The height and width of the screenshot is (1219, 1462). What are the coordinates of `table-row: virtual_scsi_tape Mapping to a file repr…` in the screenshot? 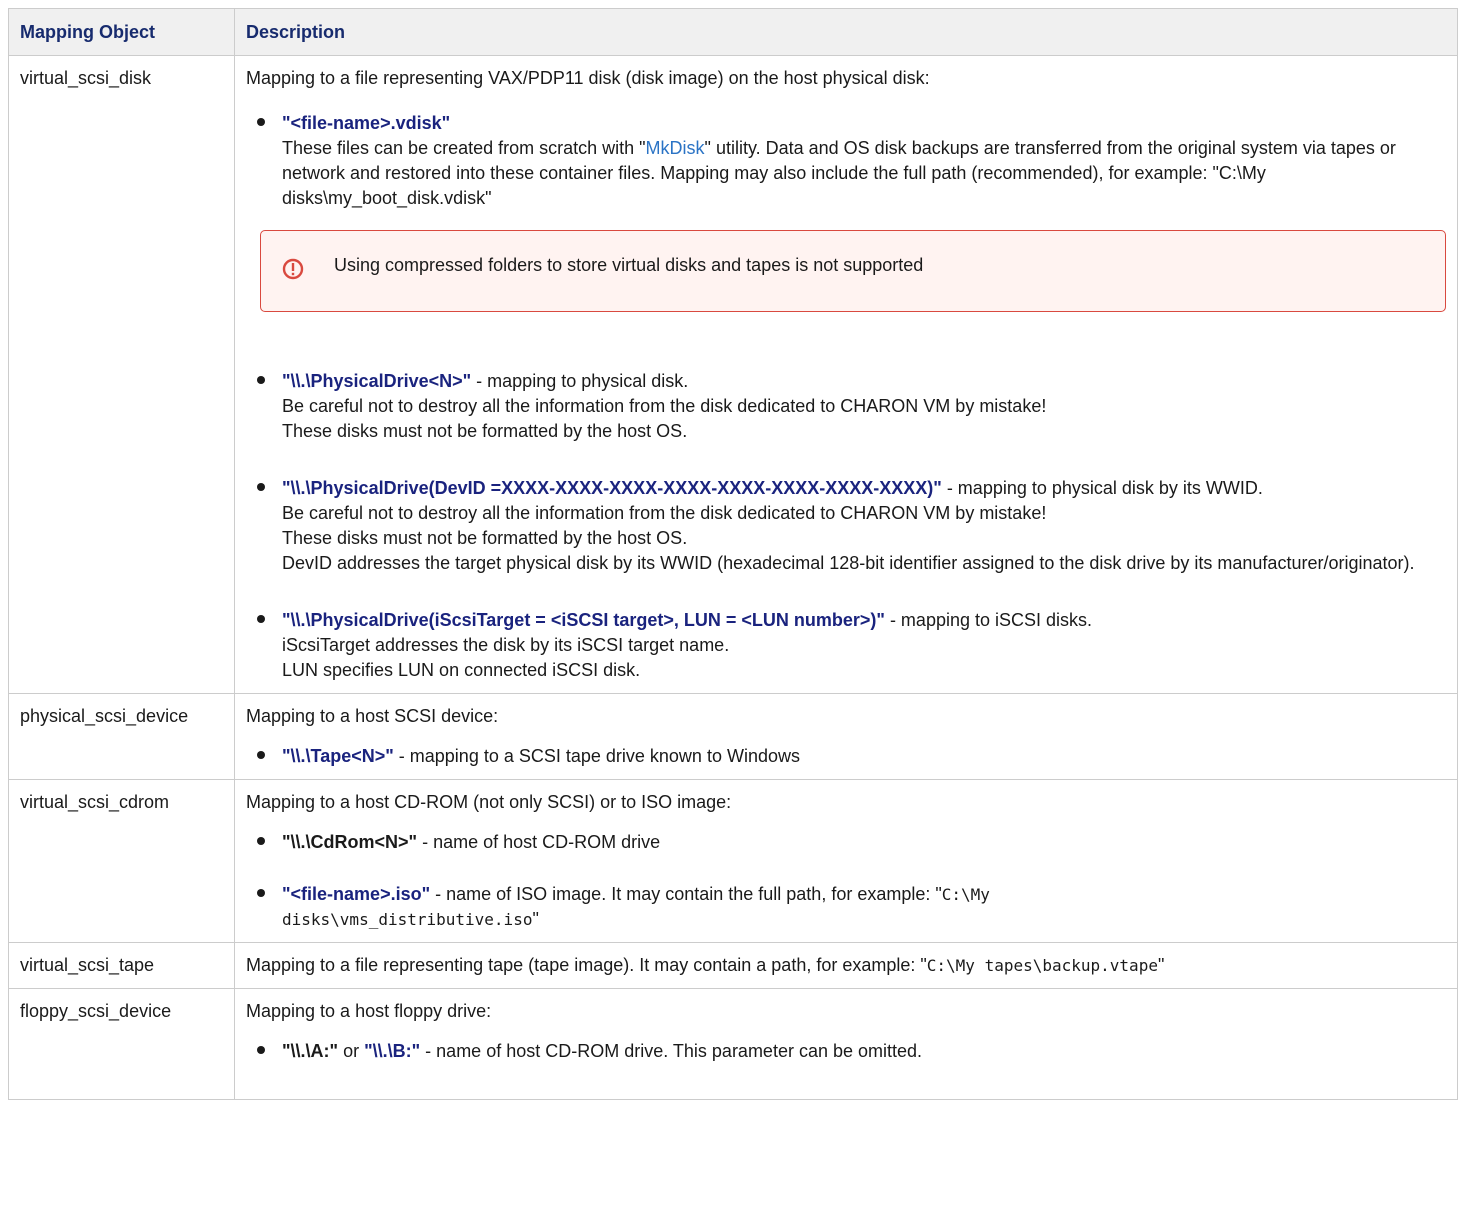 It's located at (733, 965).